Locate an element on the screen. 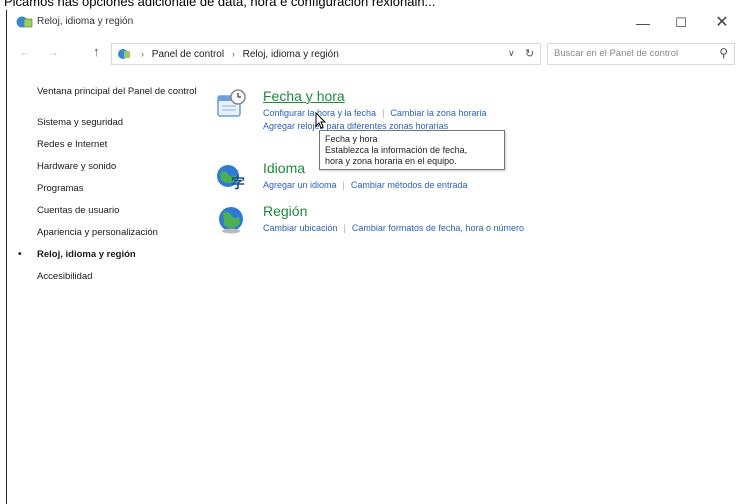 The height and width of the screenshot is (504, 740). tooltip-line: hora y zona horaria en el equipo. is located at coordinates (391, 161).